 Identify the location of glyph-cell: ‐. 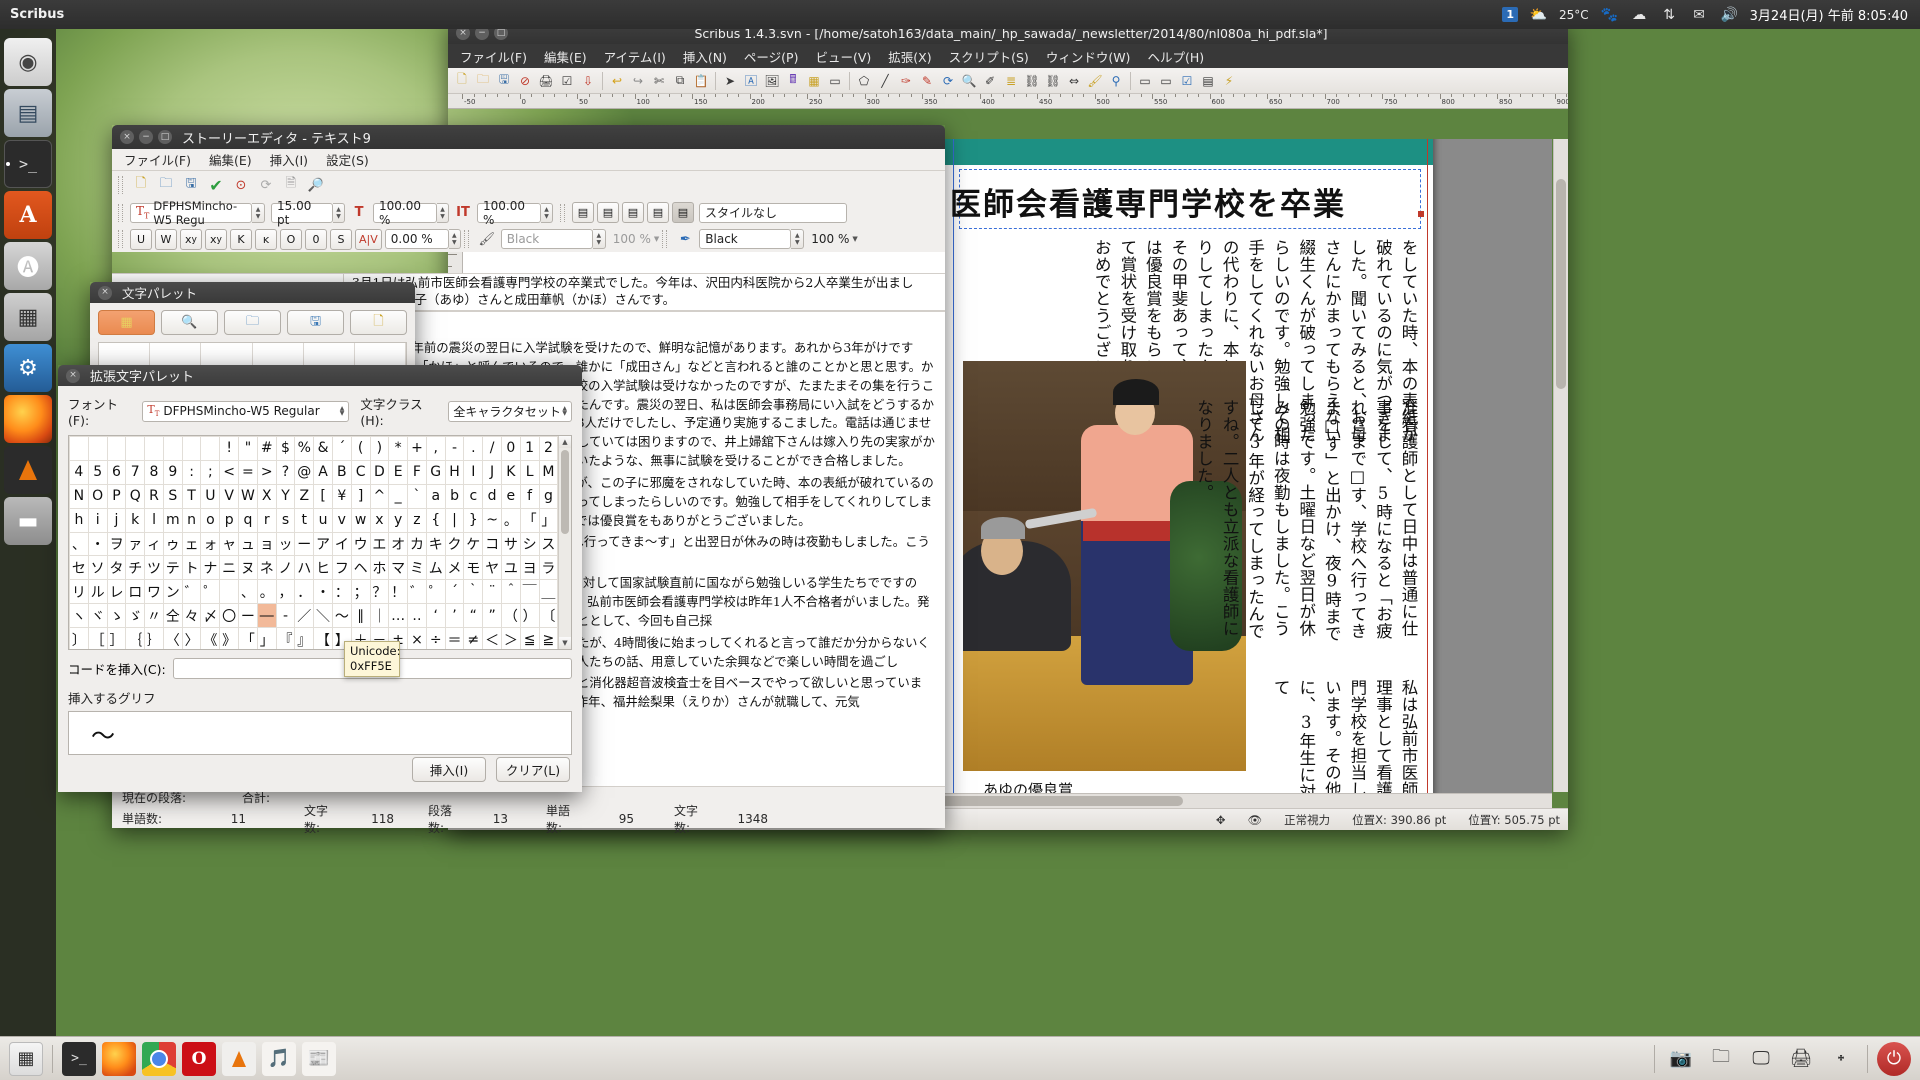
(285, 616).